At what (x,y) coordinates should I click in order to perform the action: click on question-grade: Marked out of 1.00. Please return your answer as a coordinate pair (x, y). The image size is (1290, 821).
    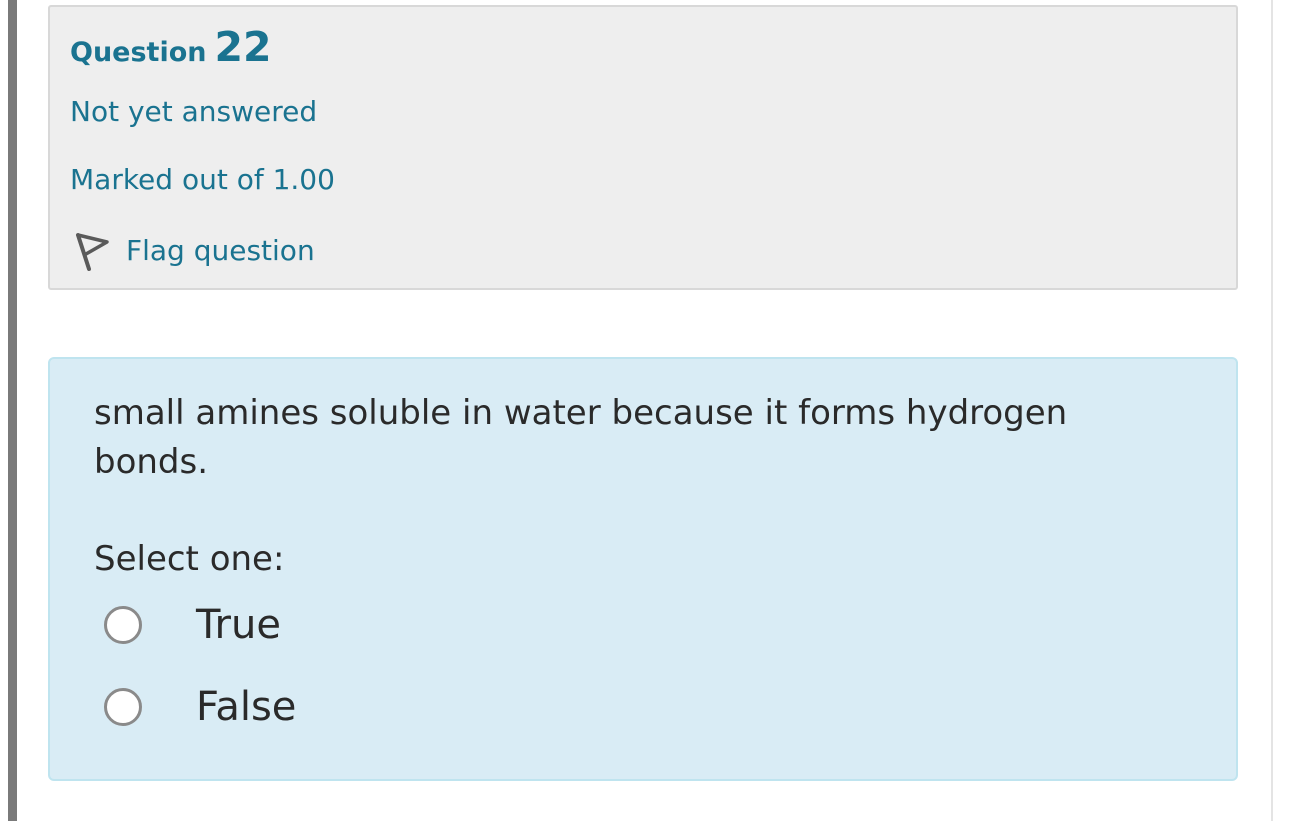
    Looking at the image, I should click on (202, 179).